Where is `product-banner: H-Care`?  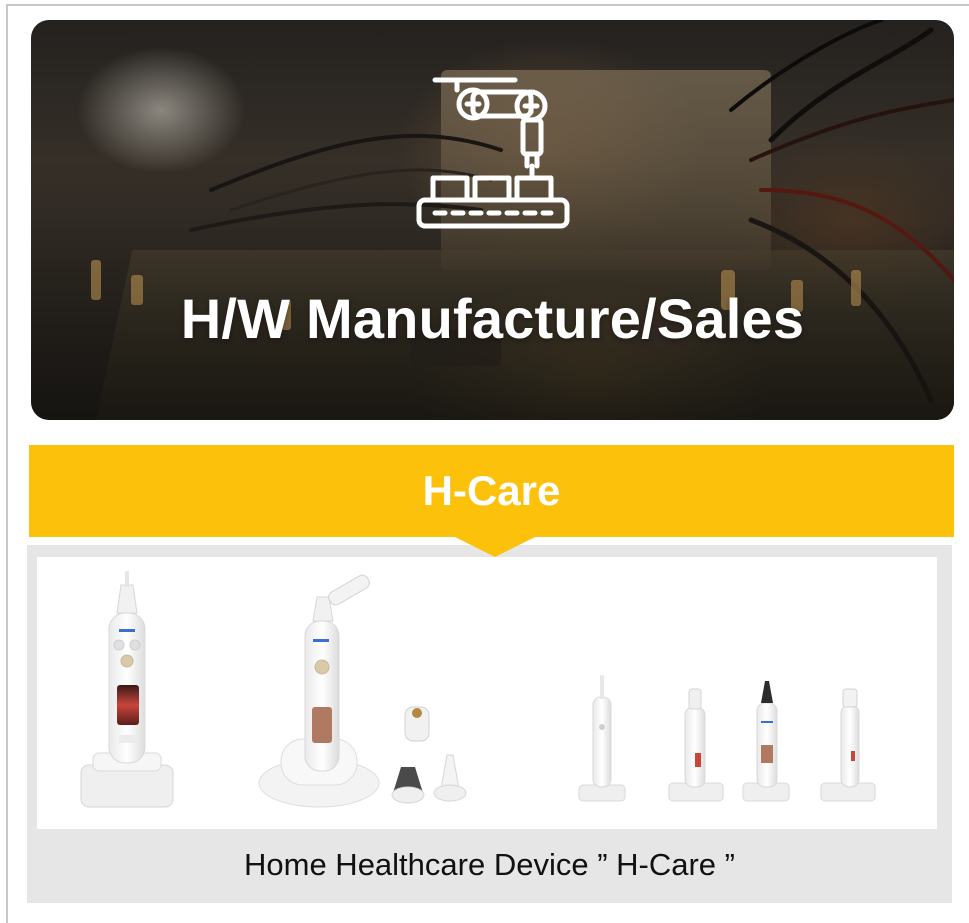 product-banner: H-Care is located at coordinates (491, 501).